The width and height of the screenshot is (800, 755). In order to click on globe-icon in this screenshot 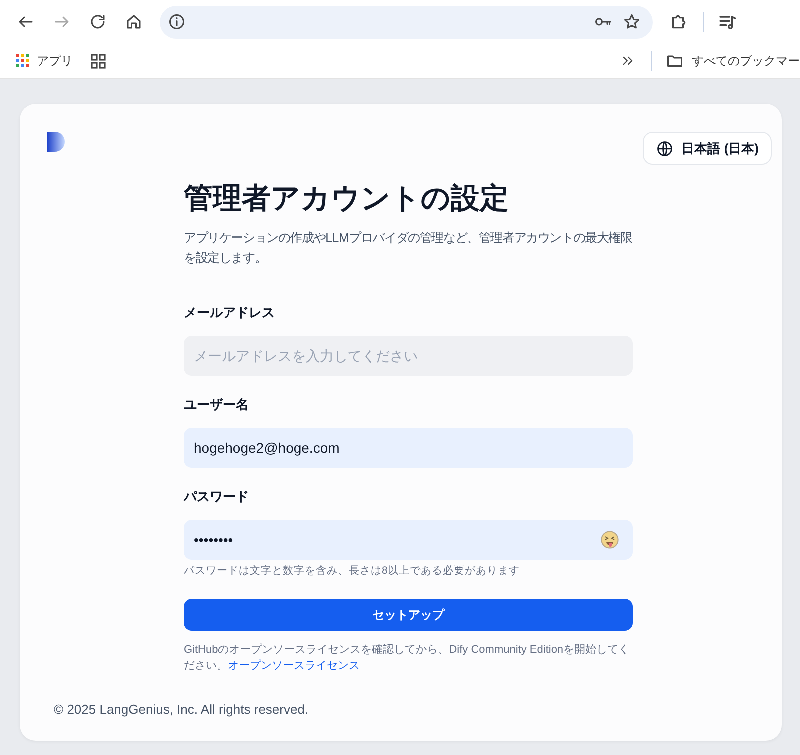, I will do `click(665, 149)`.